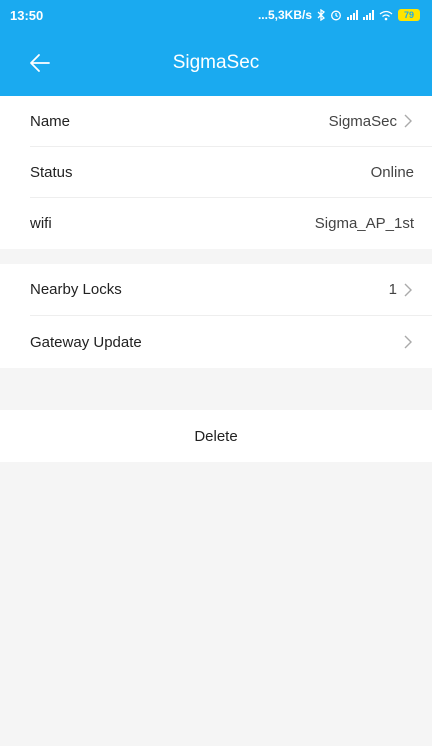  Describe the element at coordinates (40, 63) in the screenshot. I see `arrow-left-icon` at that location.